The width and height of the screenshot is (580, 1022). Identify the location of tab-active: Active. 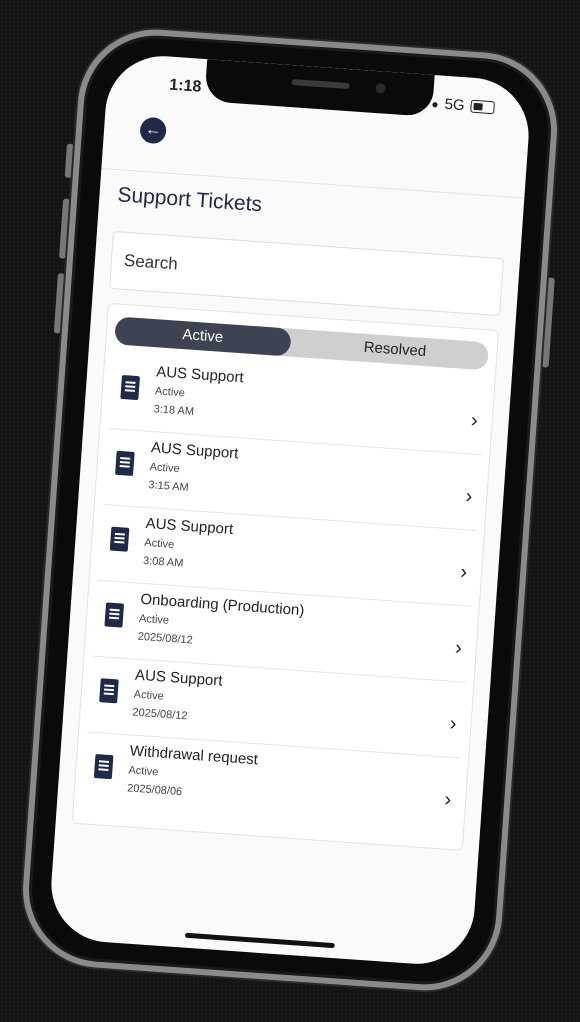
(203, 336).